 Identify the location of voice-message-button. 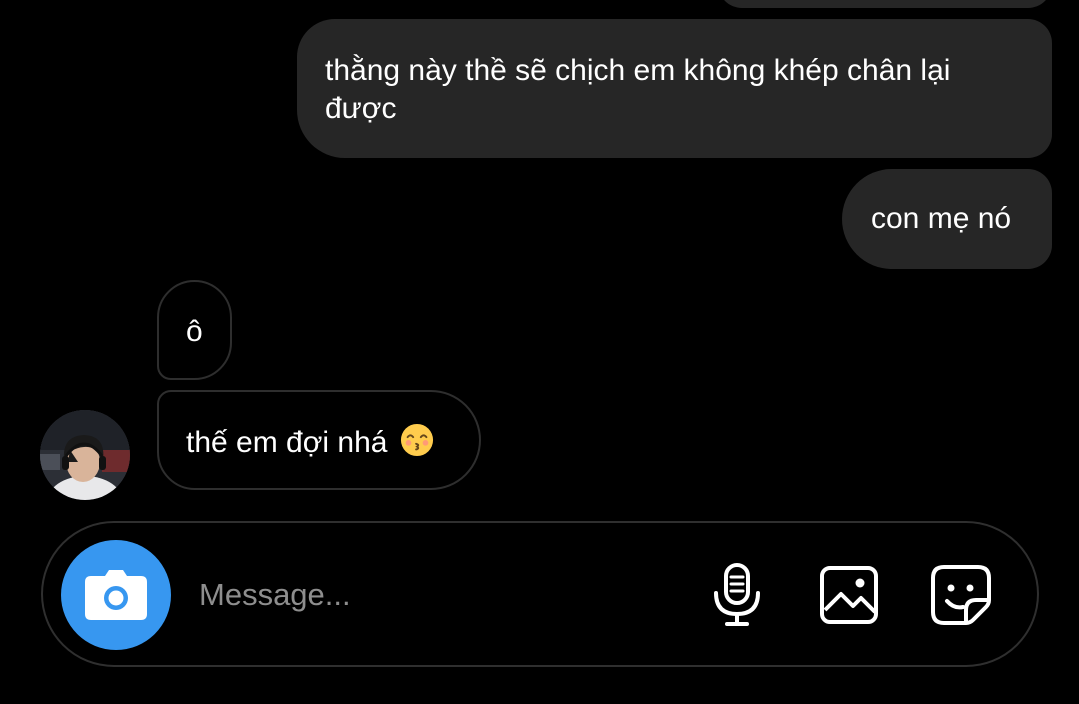
(737, 595).